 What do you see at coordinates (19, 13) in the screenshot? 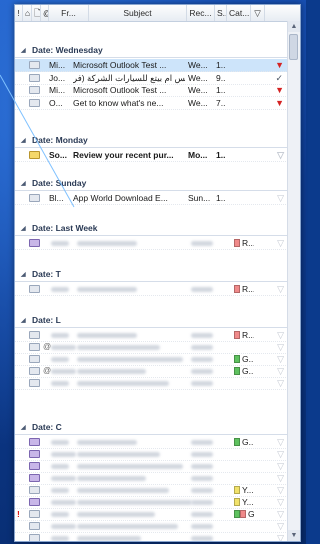
I see `col-importance-header: !` at bounding box center [19, 13].